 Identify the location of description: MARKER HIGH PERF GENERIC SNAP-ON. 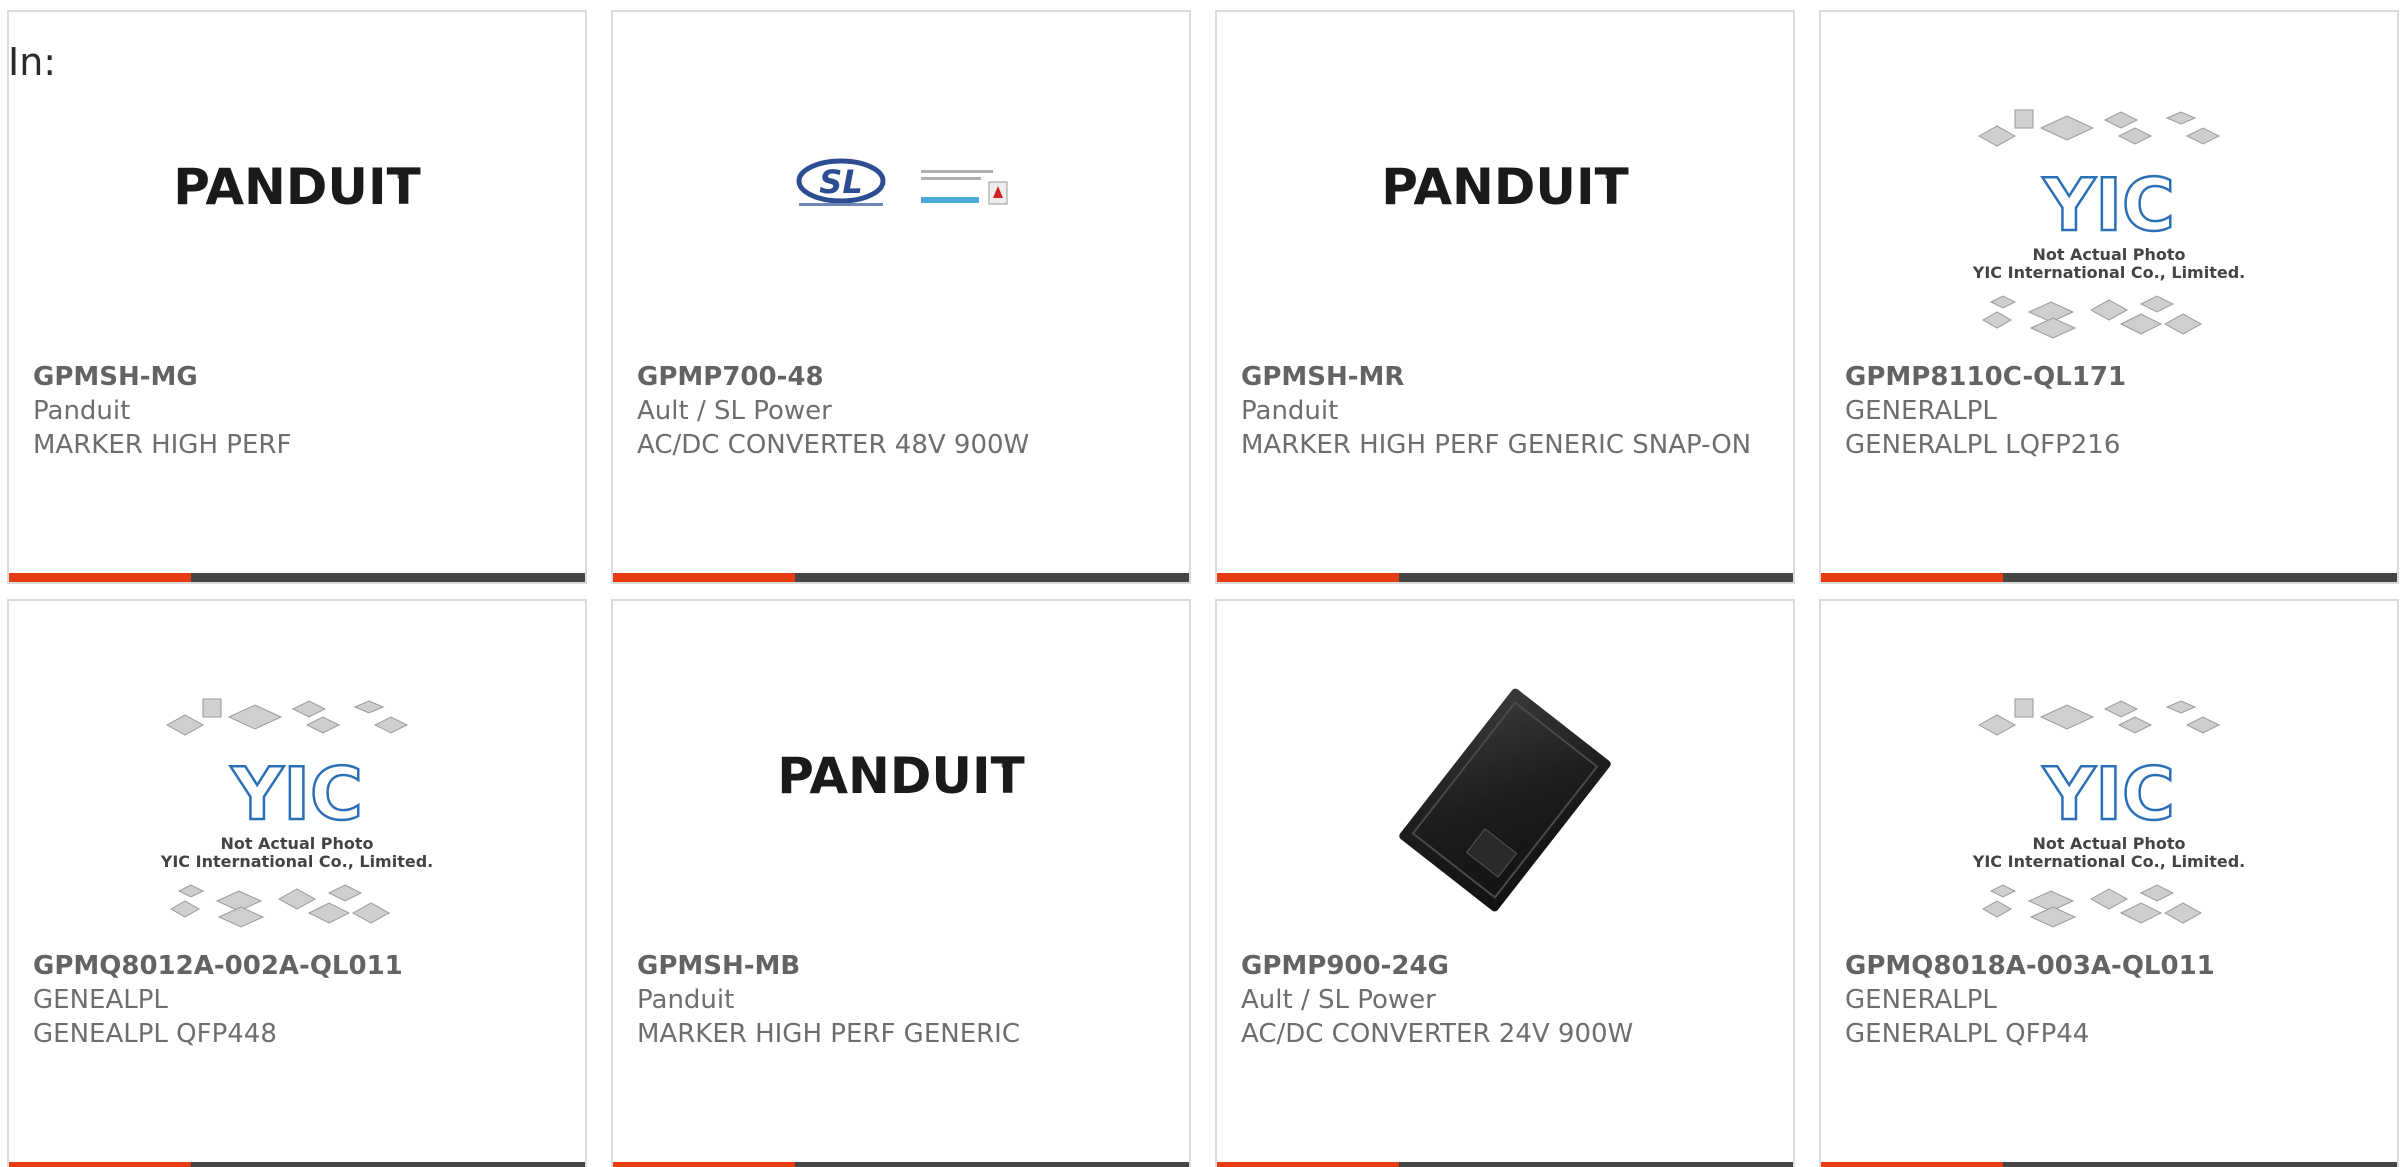
(1496, 445).